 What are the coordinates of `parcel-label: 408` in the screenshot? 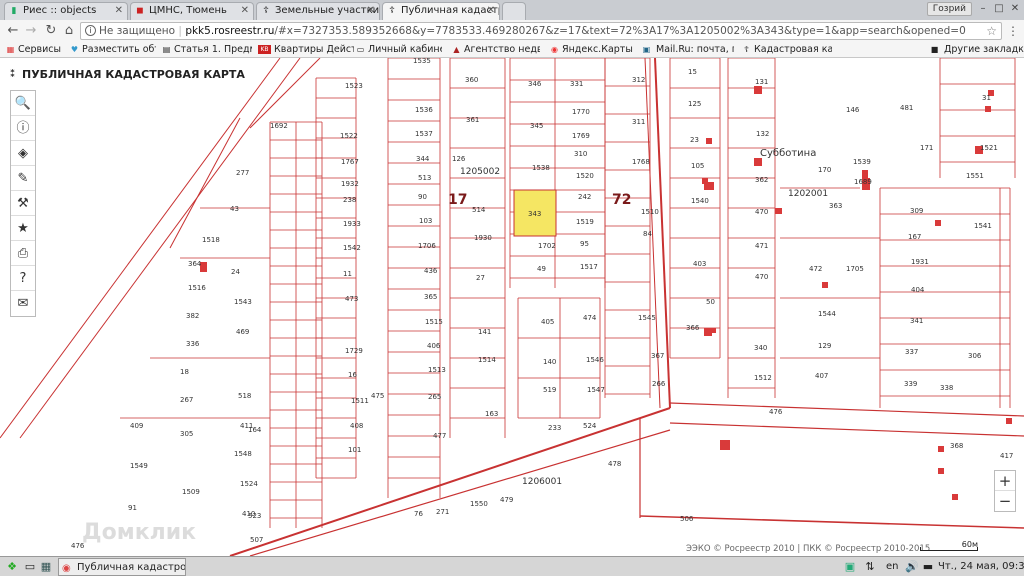 It's located at (356, 426).